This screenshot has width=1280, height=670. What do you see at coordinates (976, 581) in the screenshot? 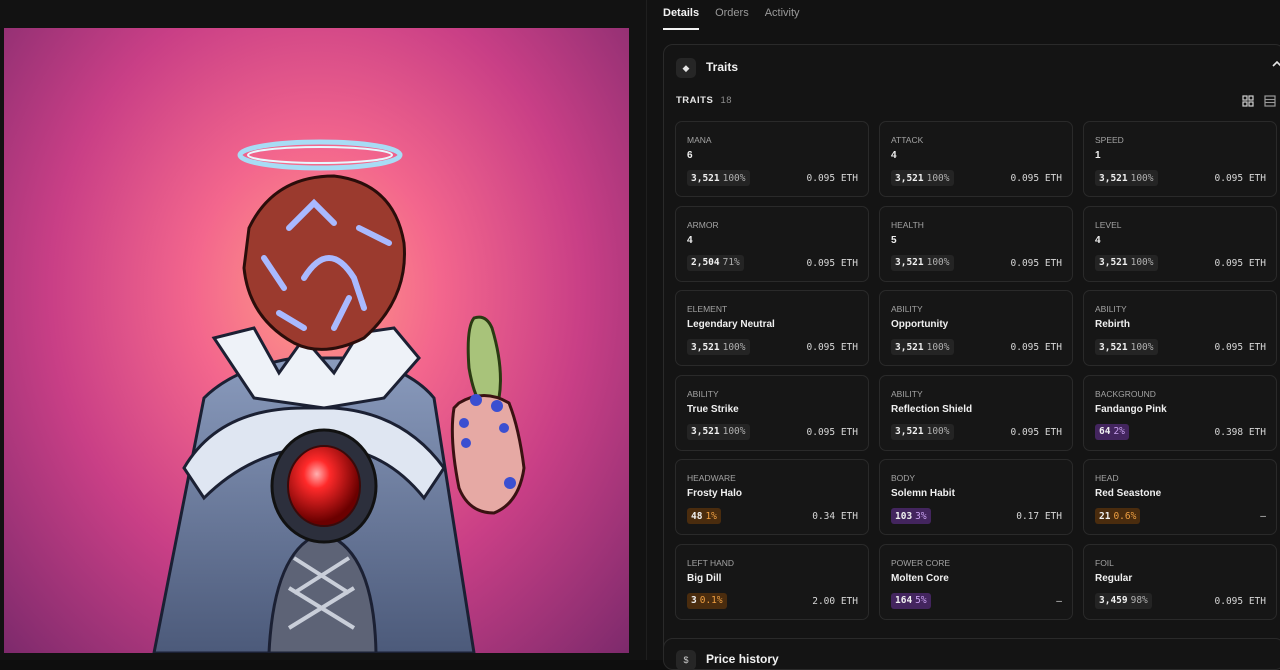
I see `trait-card: POWER CORE Molten Core 164 5% –` at bounding box center [976, 581].